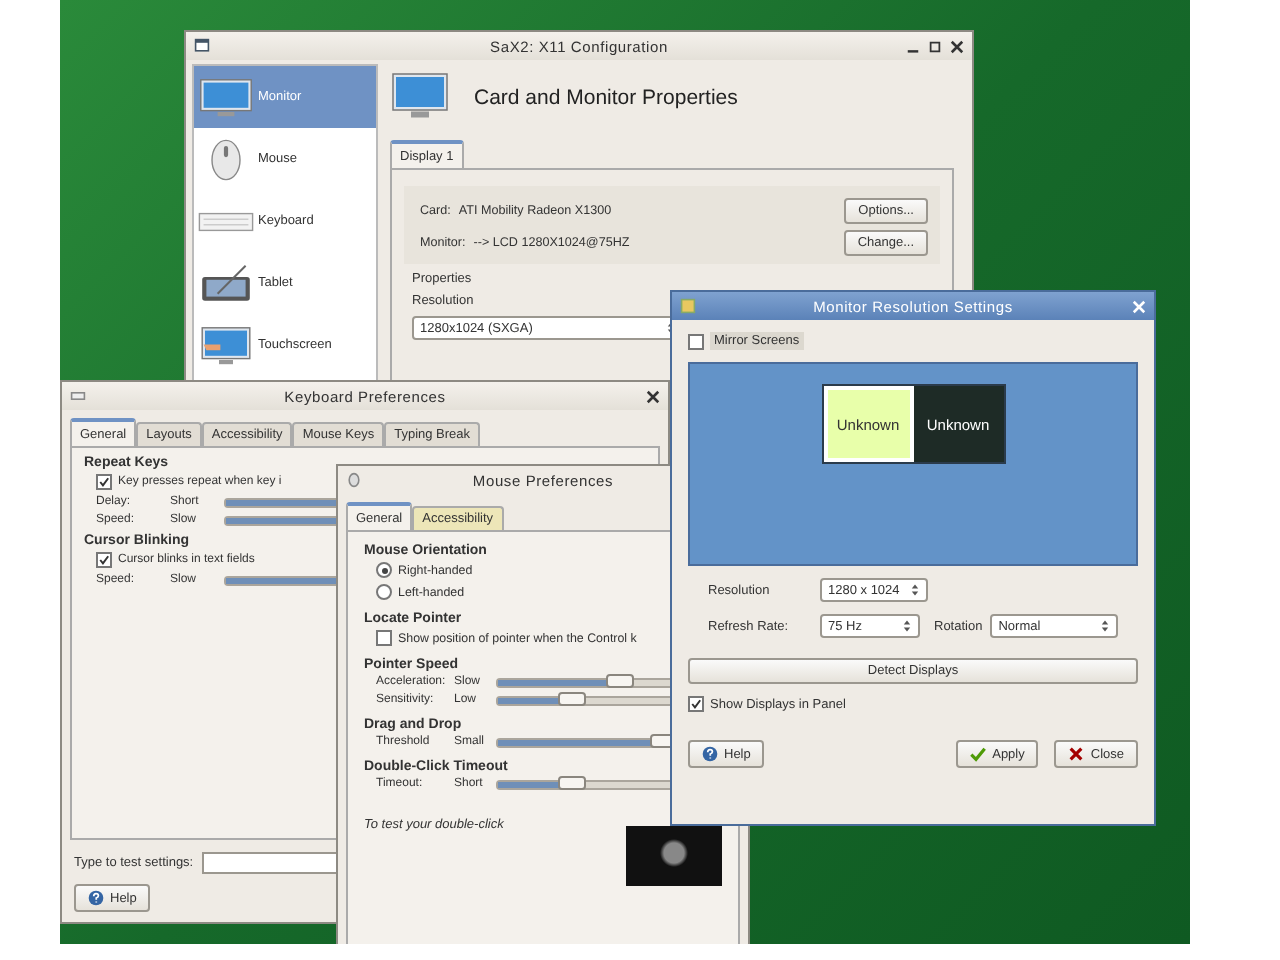 This screenshot has width=1280, height=960. What do you see at coordinates (674, 856) in the screenshot?
I see `image-placeholder` at bounding box center [674, 856].